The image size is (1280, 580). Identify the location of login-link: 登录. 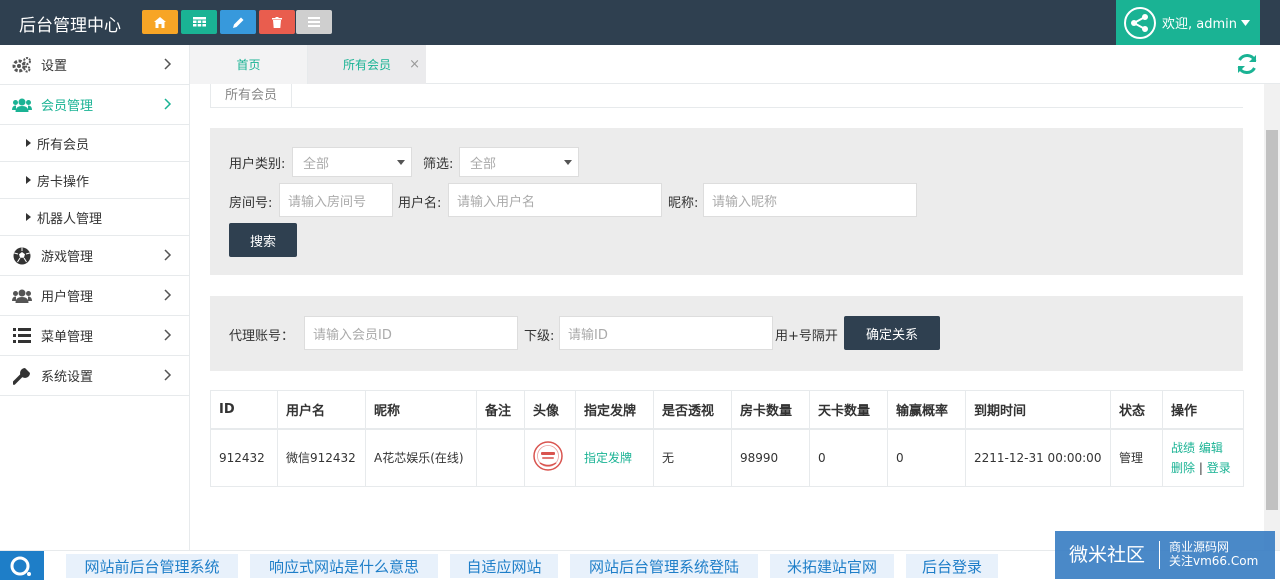
(1219, 468).